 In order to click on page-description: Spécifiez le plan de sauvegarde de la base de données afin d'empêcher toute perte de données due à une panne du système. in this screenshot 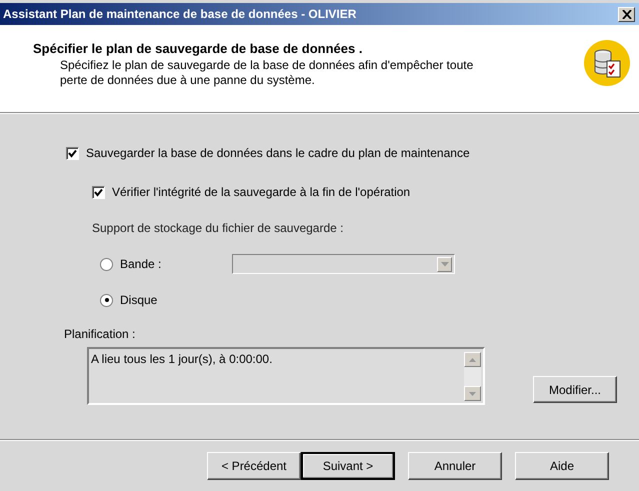, I will do `click(266, 73)`.